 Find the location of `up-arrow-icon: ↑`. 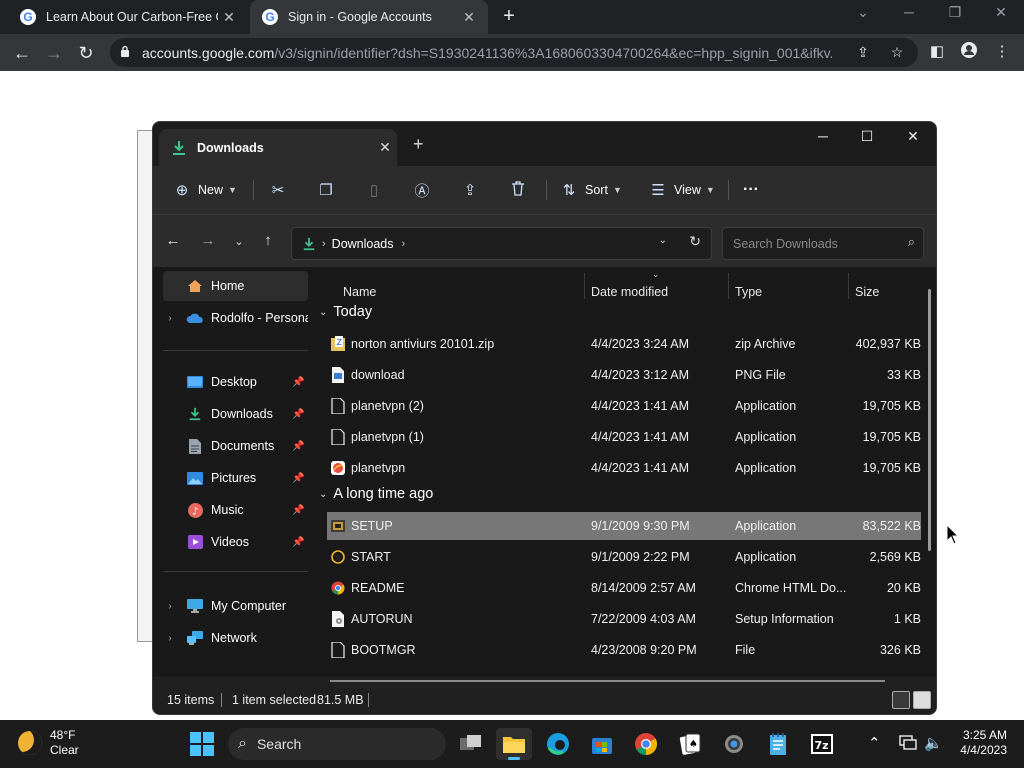

up-arrow-icon: ↑ is located at coordinates (268, 240).